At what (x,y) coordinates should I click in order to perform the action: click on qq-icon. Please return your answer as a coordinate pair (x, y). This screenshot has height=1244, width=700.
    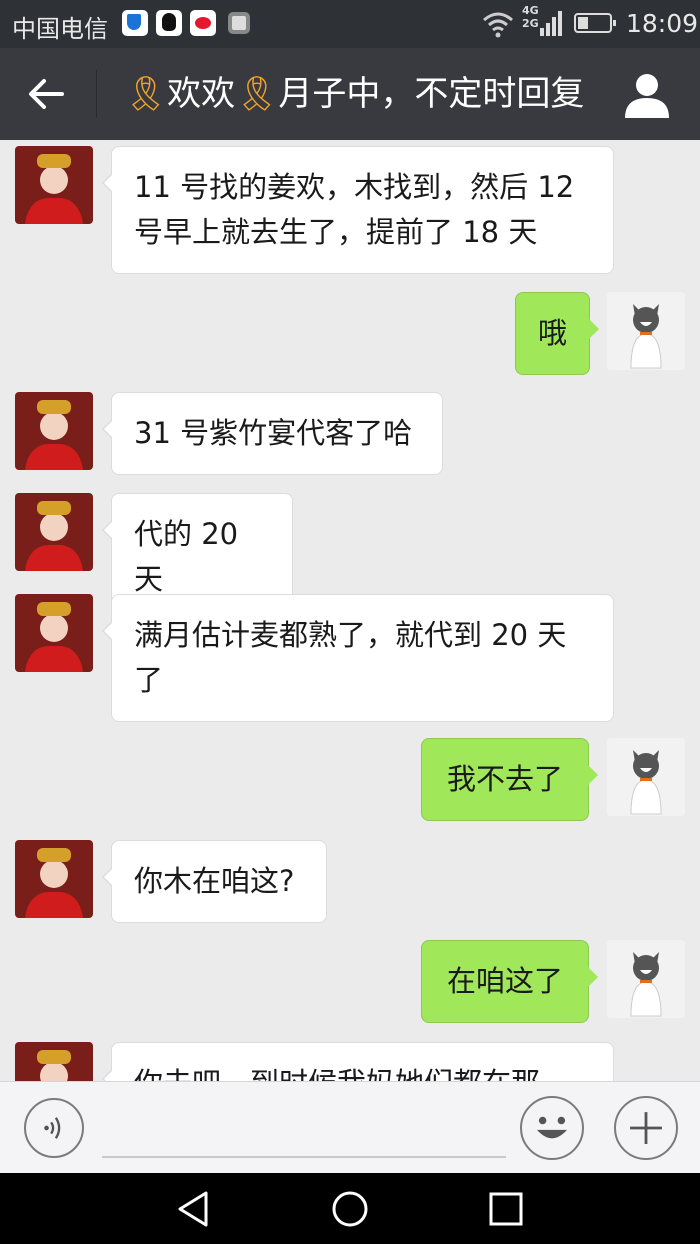
    Looking at the image, I should click on (169, 23).